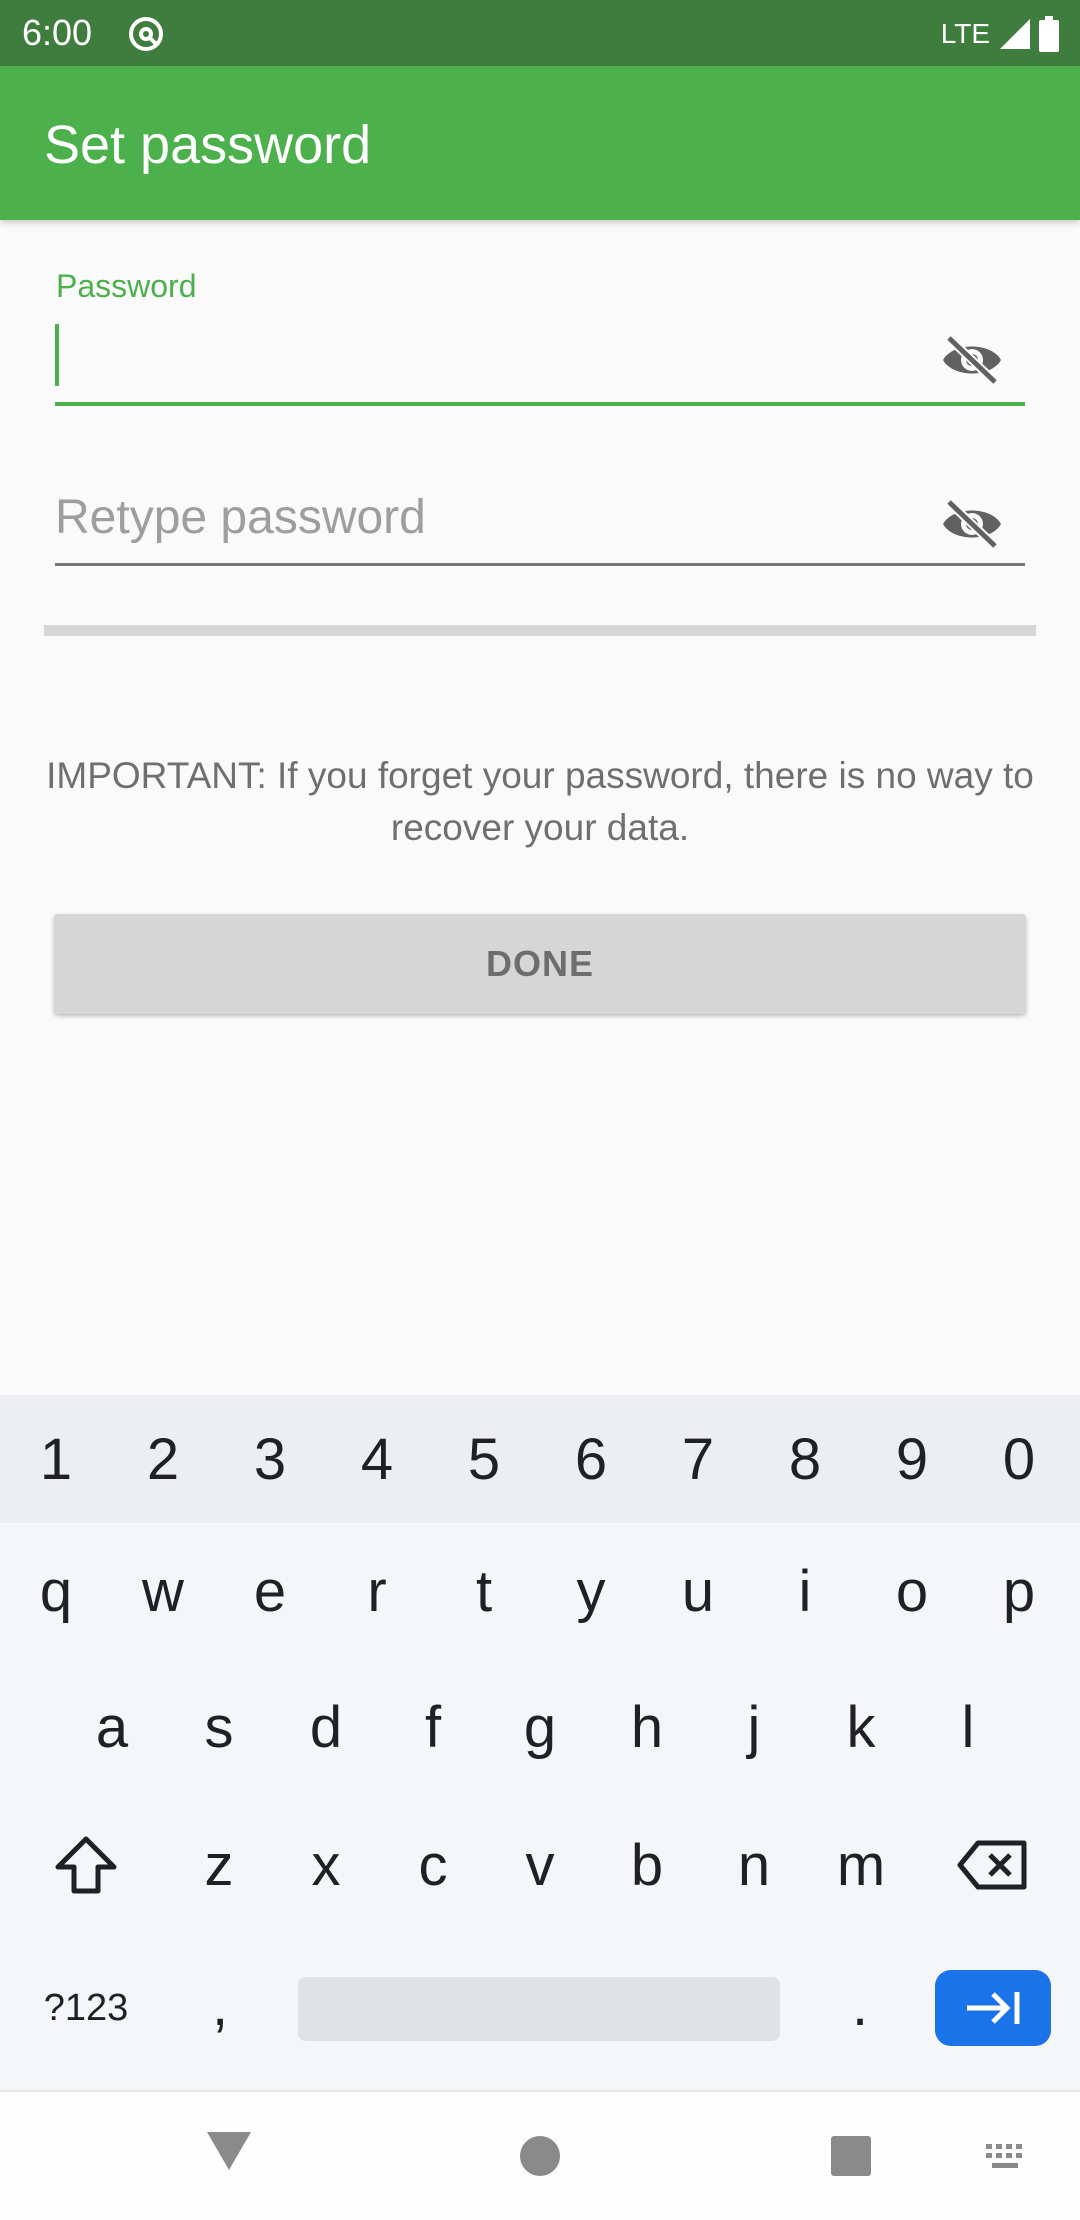  What do you see at coordinates (540, 1865) in the screenshot?
I see `key-v: v` at bounding box center [540, 1865].